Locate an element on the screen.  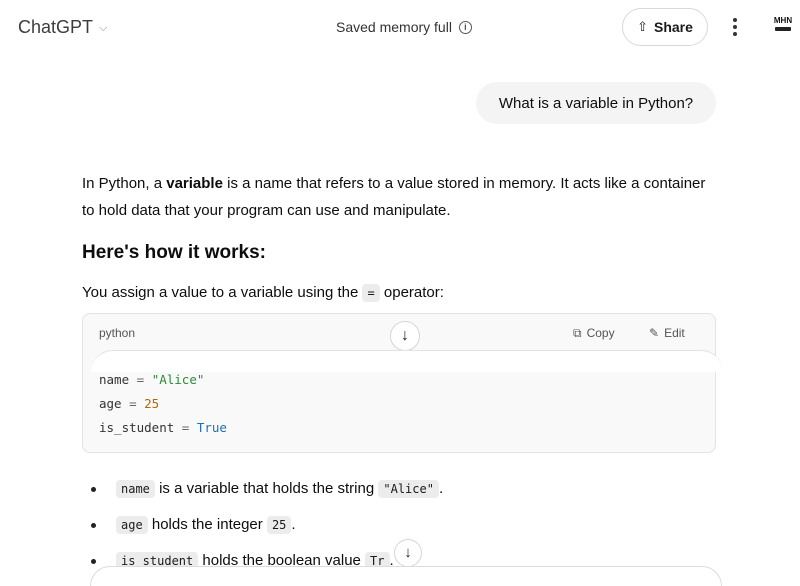
copy-icon: ⧉ is located at coordinates (577, 333).